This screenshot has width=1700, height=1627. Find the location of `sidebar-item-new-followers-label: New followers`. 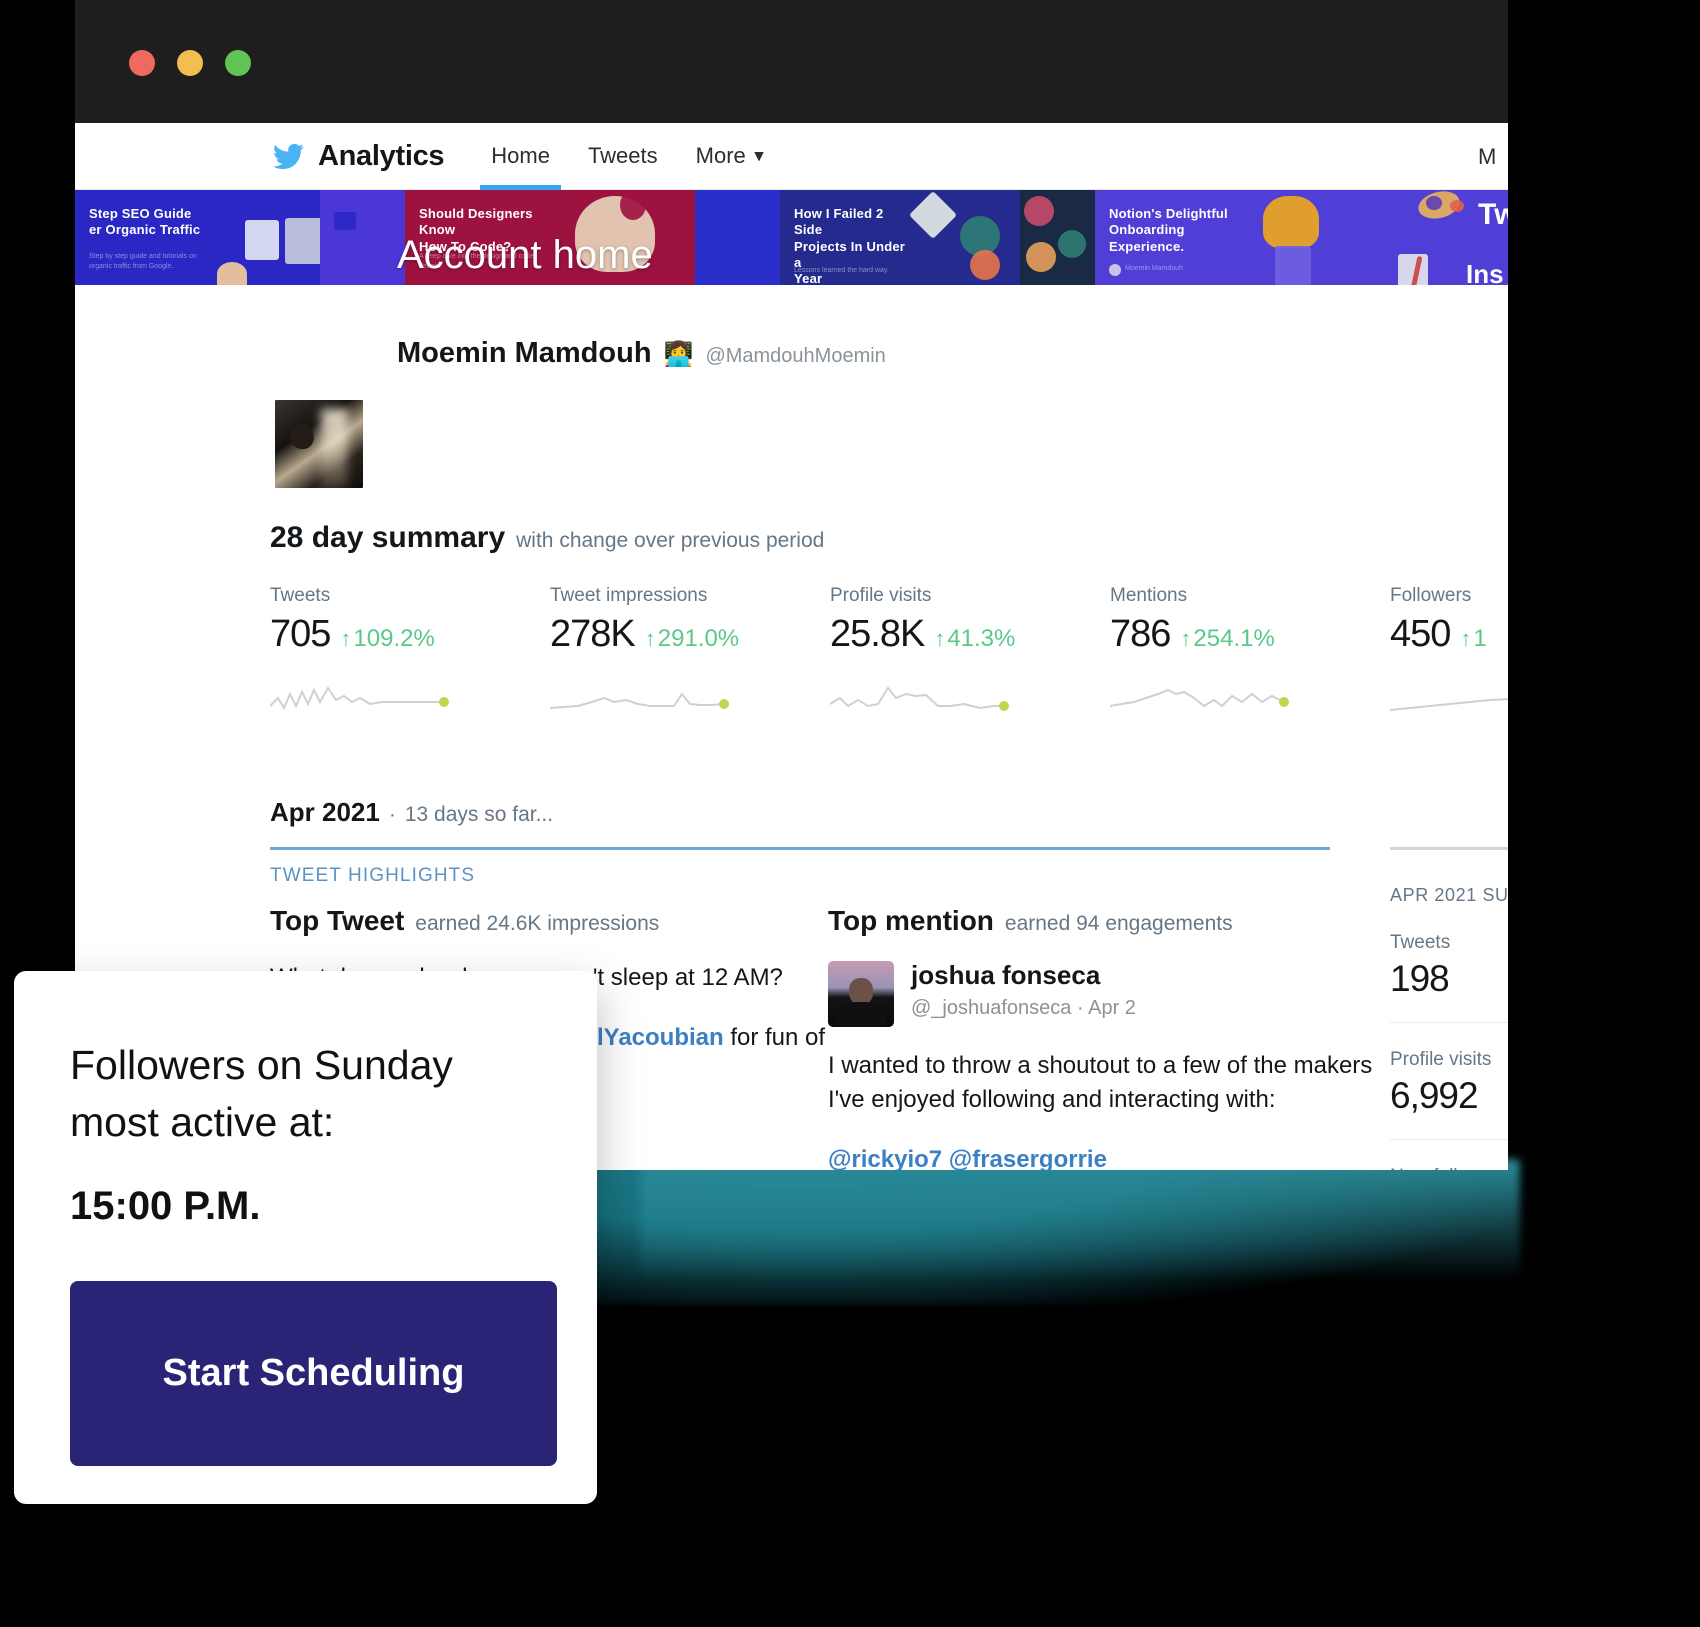

sidebar-item-new-followers-label: New followers is located at coordinates (1449, 1168).